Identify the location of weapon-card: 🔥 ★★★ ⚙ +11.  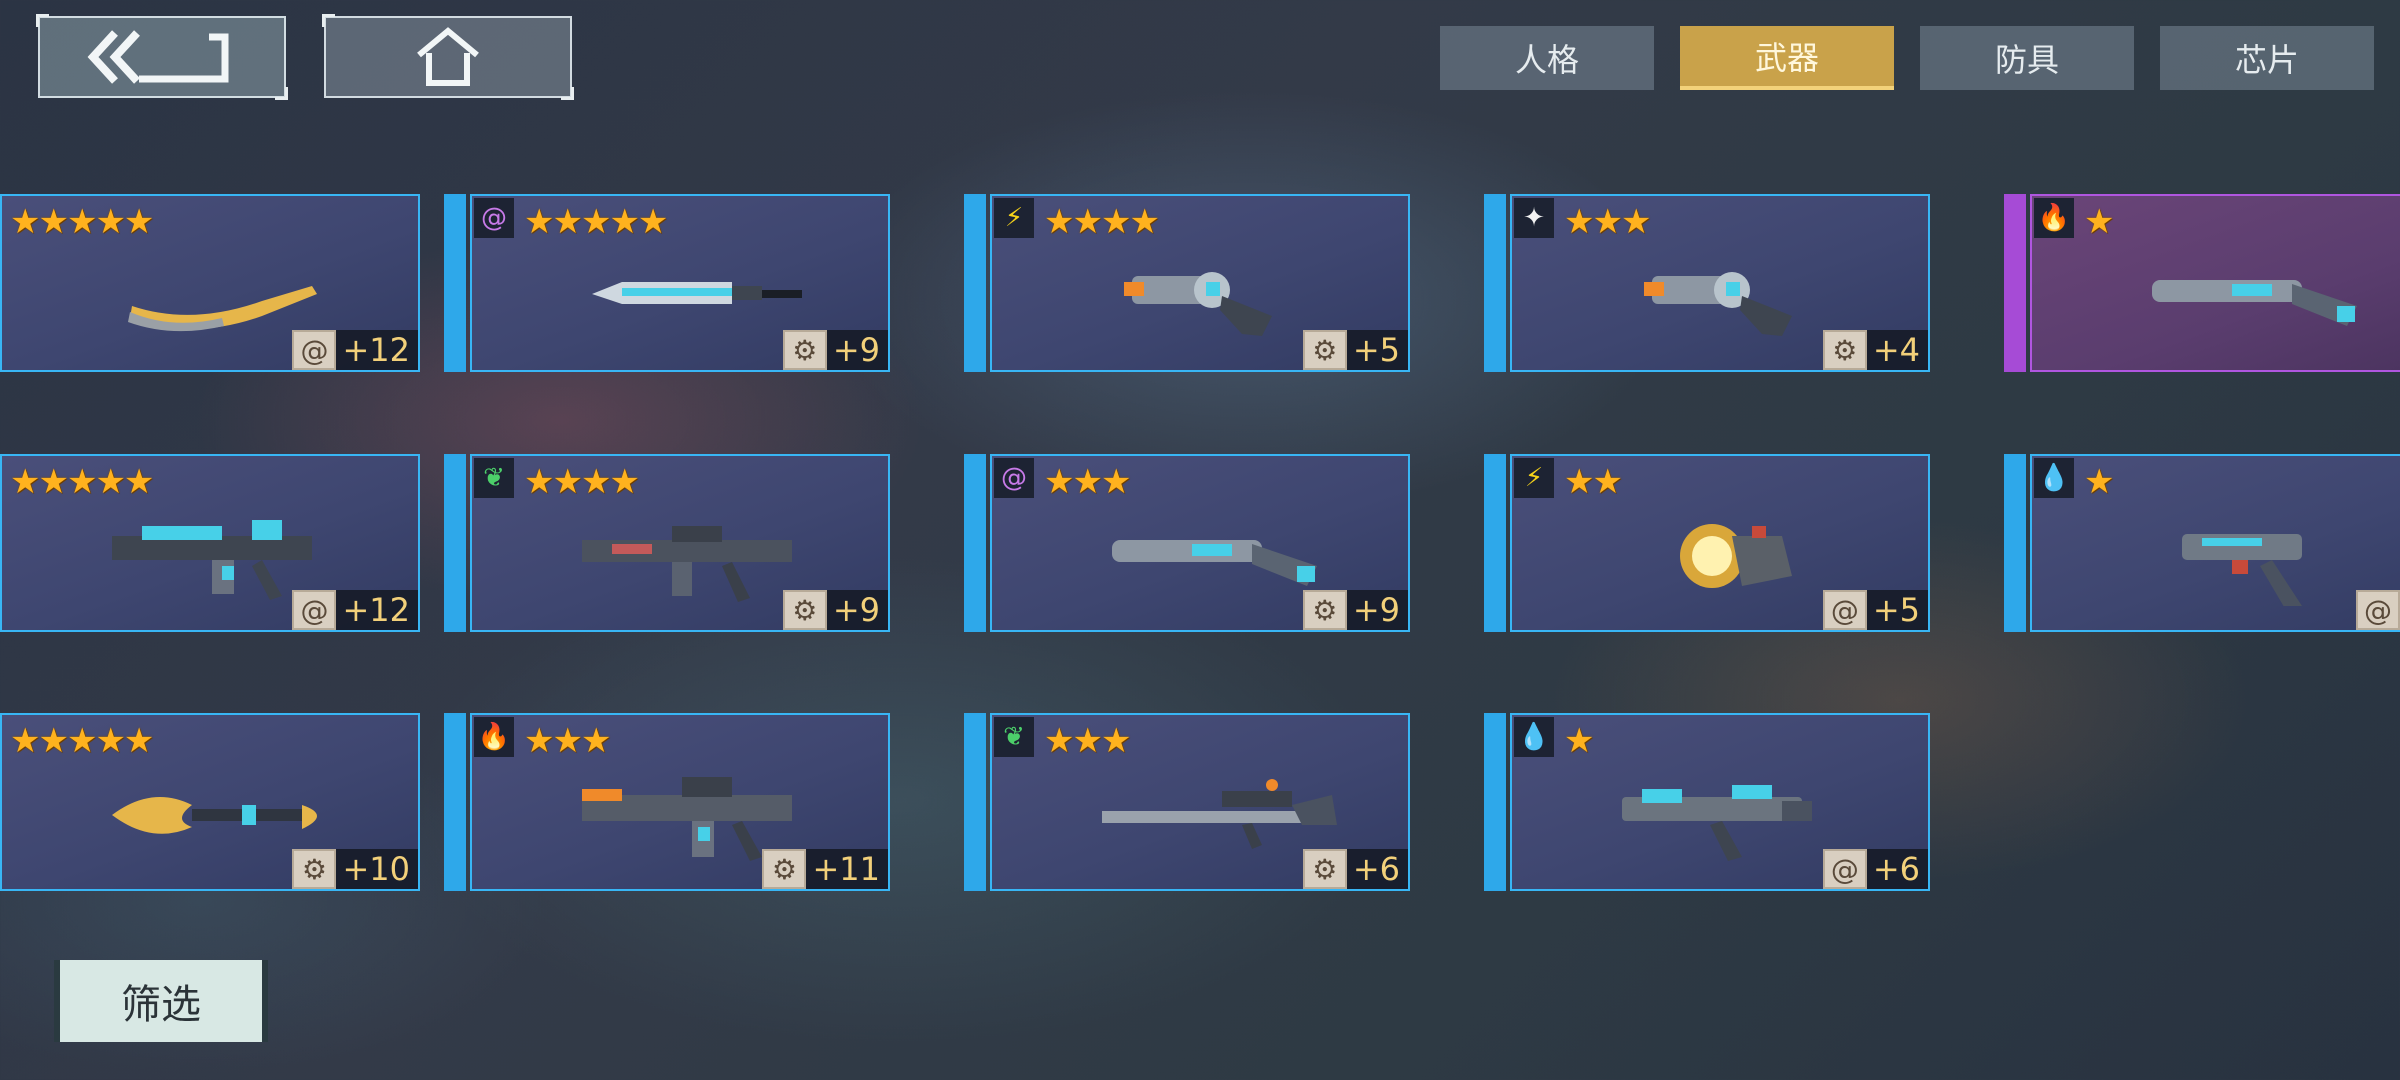
(667, 802).